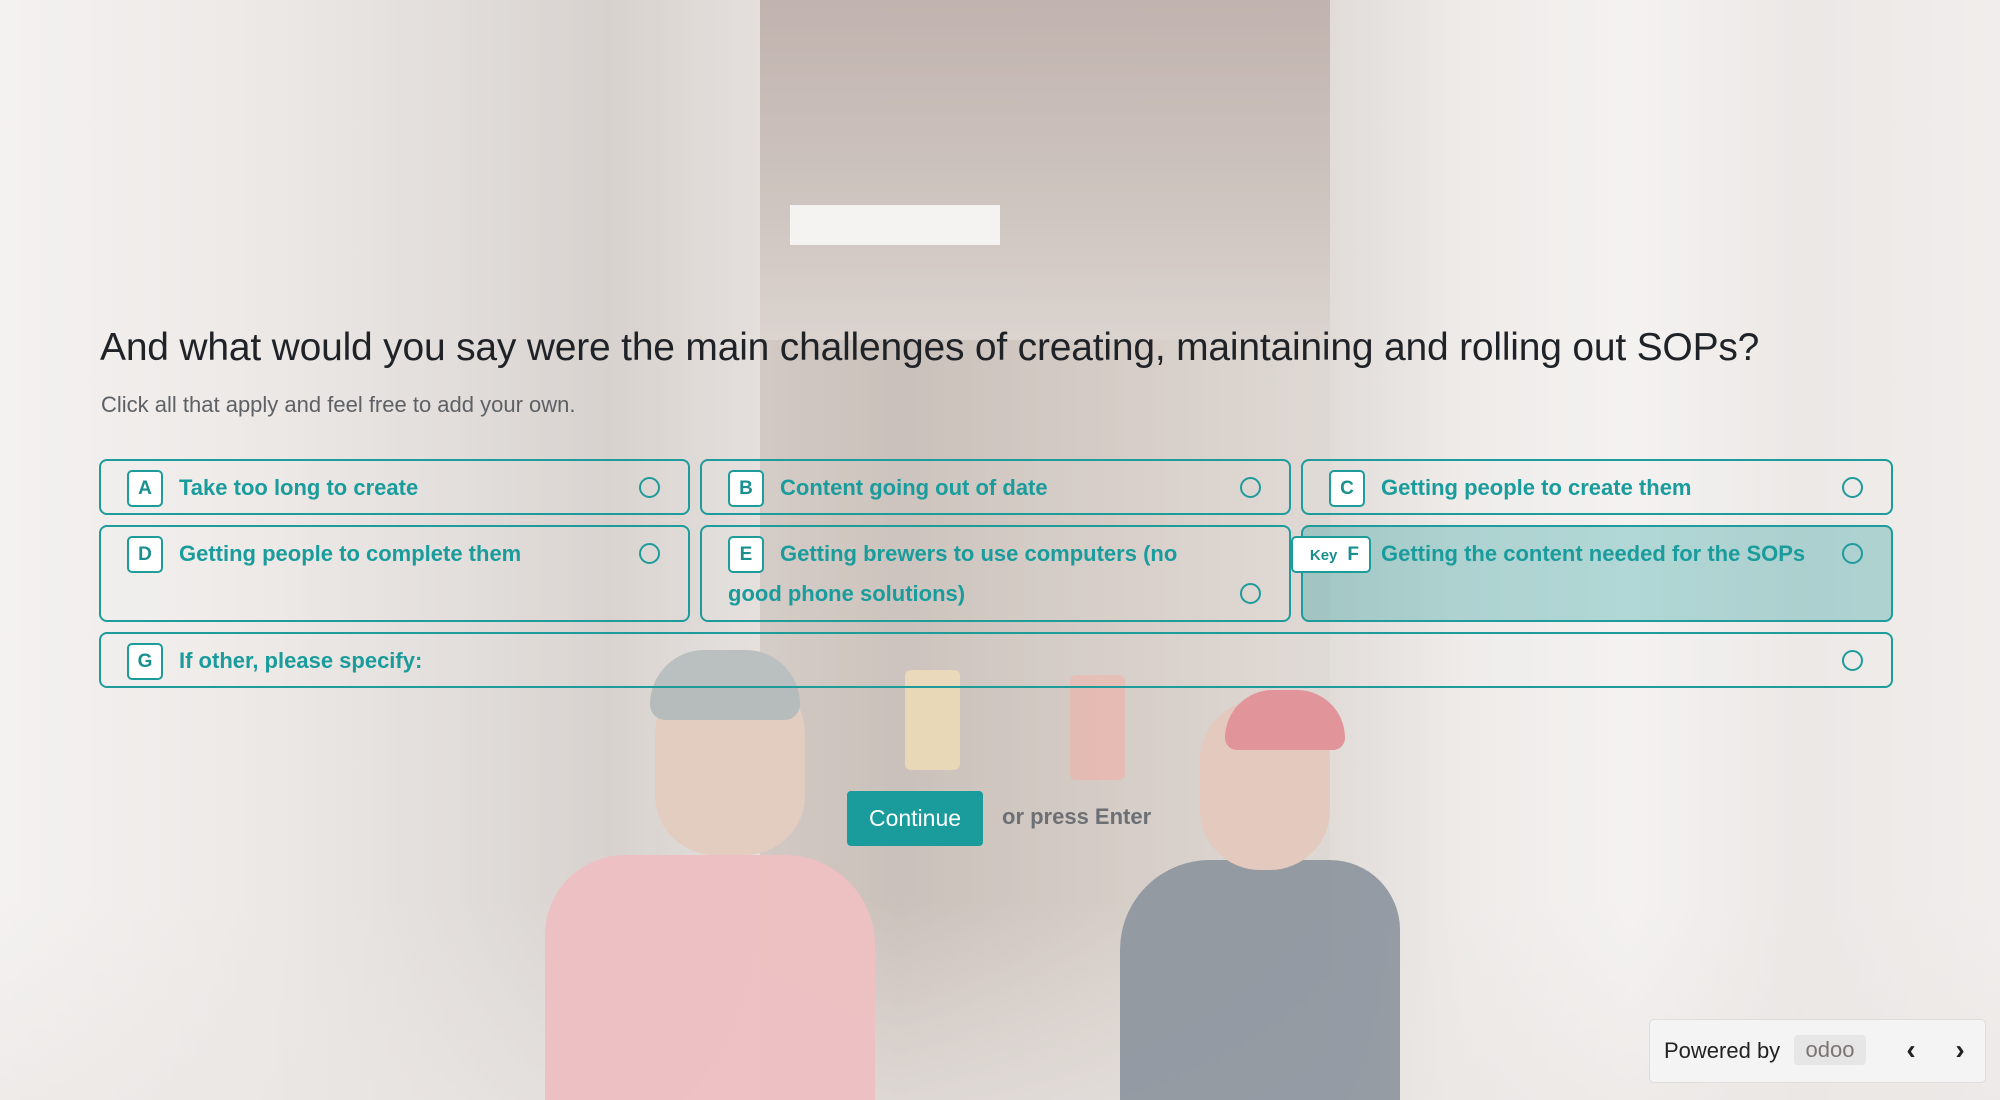 The image size is (2000, 1100). Describe the element at coordinates (1077, 816) in the screenshot. I see `press-enter-hint: or press Enter` at that location.